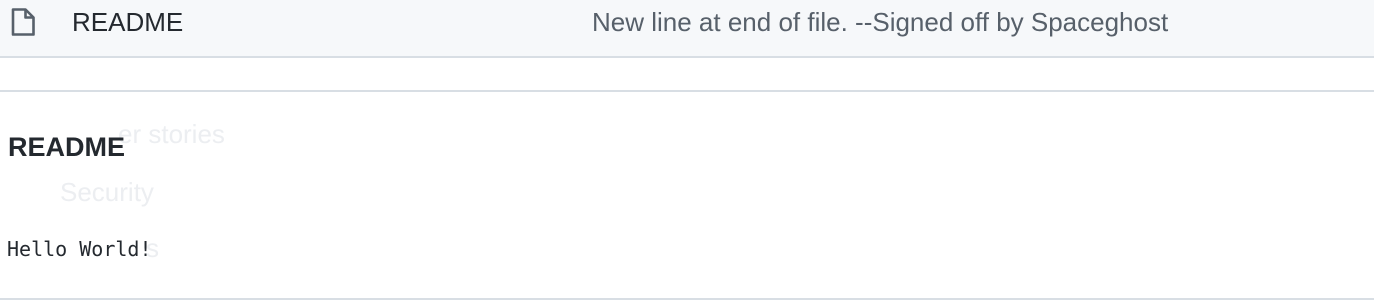 The image size is (1374, 306). I want to click on readme-heading: README, so click(67, 147).